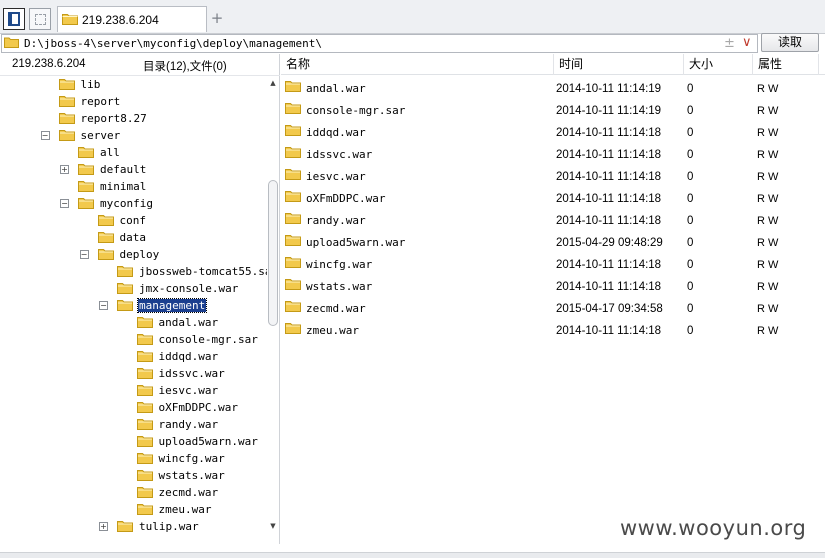 The width and height of the screenshot is (825, 558). Describe the element at coordinates (181, 475) in the screenshot. I see `tree-node: wstats.war` at that location.